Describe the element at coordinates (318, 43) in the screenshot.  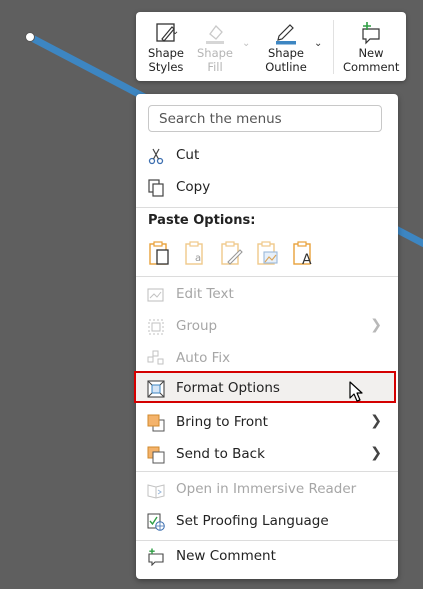
I see `shape-outline-chevron-icon: ⌄` at that location.